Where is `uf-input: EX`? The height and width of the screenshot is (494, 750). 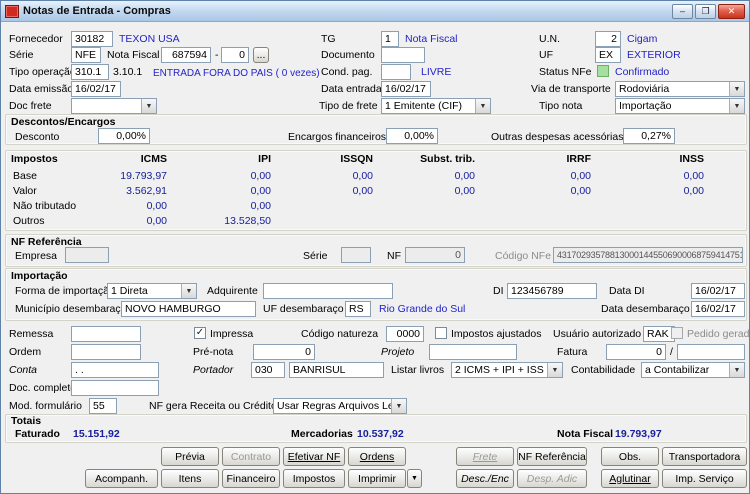 uf-input: EX is located at coordinates (608, 55).